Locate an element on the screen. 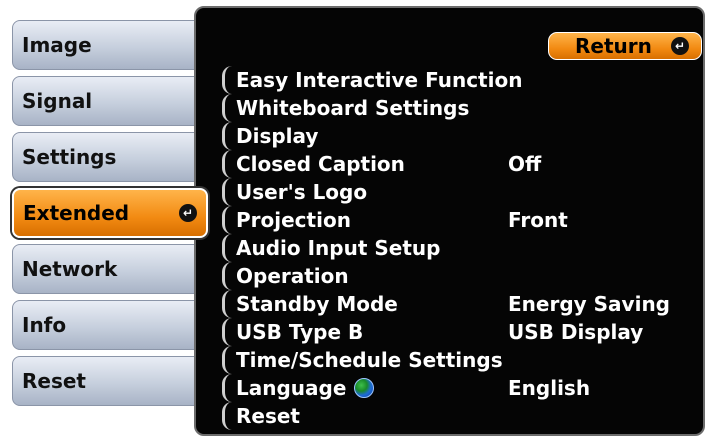  menu-item-audio-input-setup: Audio Input Setup is located at coordinates (462, 248).